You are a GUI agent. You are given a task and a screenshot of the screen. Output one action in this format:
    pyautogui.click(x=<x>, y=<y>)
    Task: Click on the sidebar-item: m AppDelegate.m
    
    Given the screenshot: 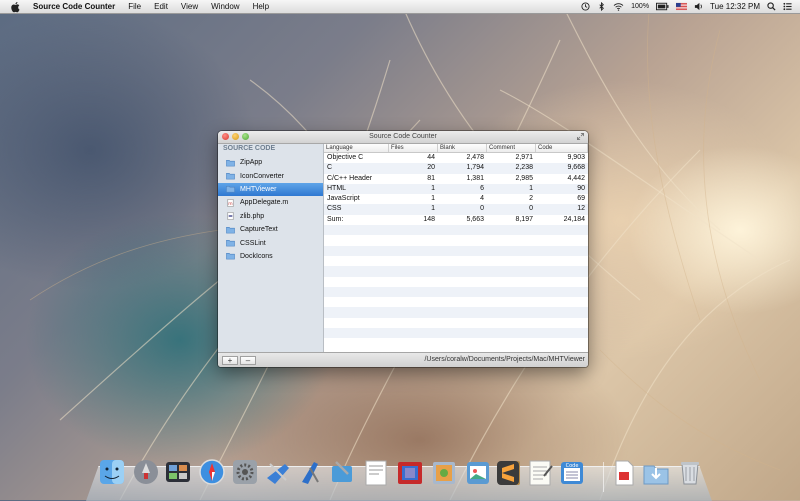 What is the action you would take?
    pyautogui.click(x=270, y=202)
    